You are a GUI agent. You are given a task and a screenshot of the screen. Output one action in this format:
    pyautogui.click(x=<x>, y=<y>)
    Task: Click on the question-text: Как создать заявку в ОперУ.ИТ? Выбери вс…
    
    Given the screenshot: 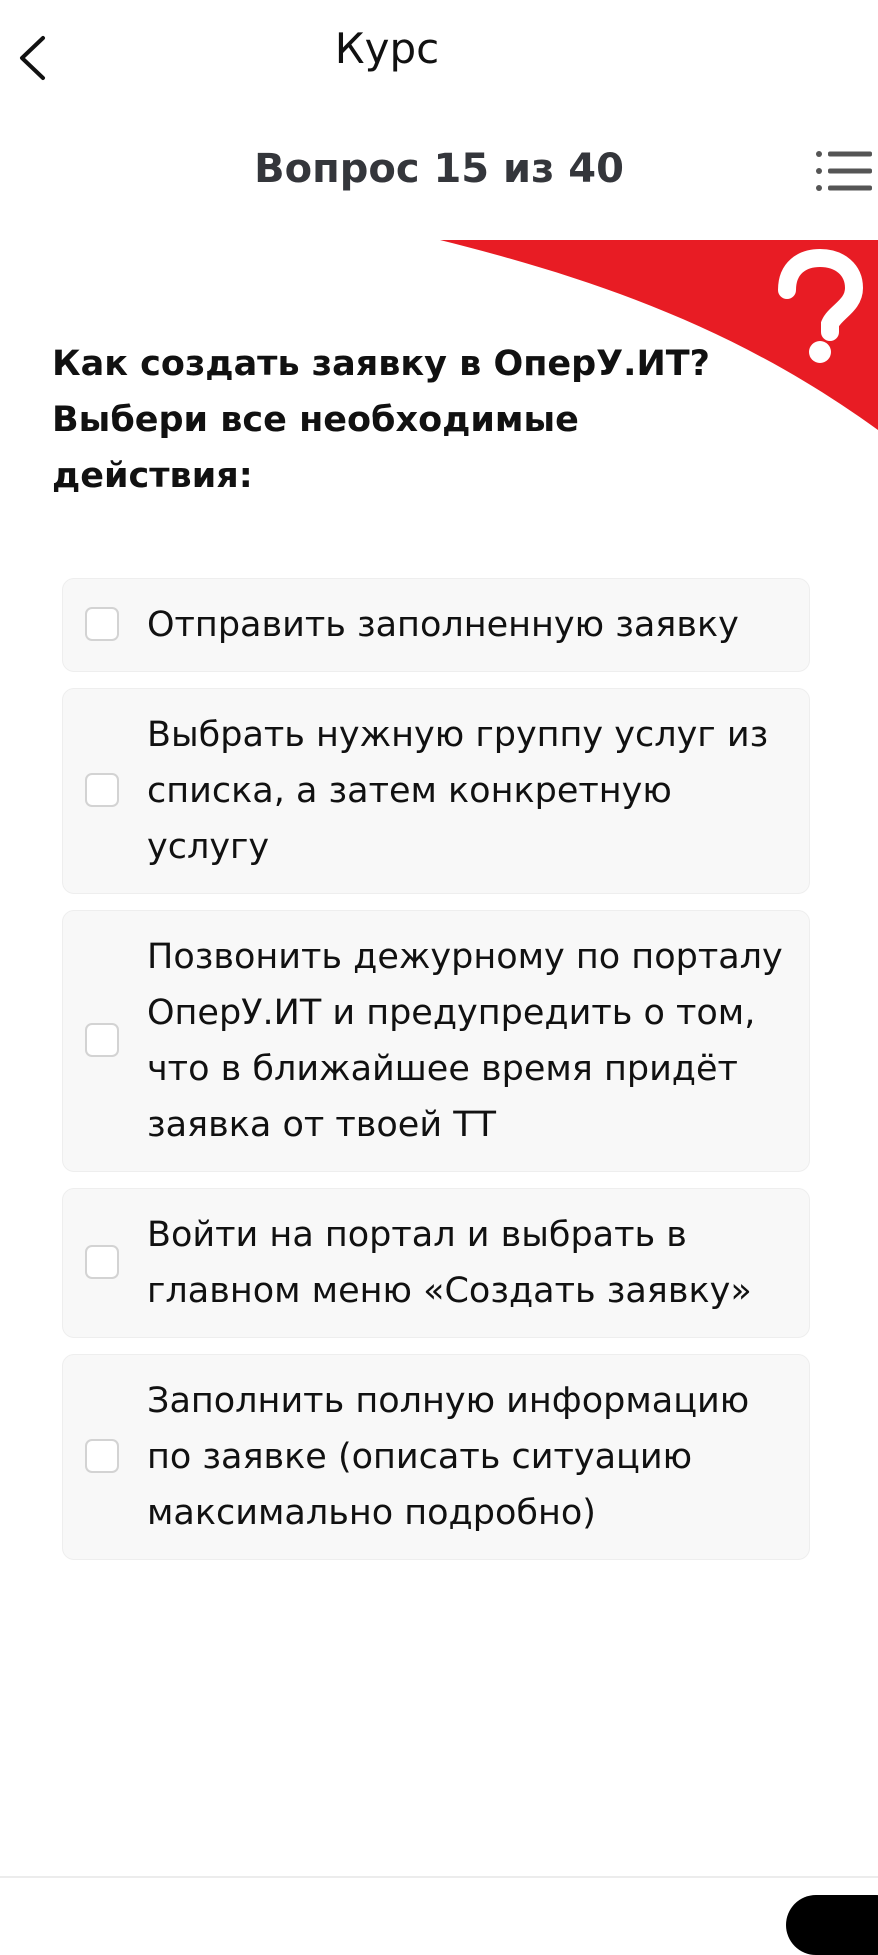 What is the action you would take?
    pyautogui.click(x=381, y=420)
    